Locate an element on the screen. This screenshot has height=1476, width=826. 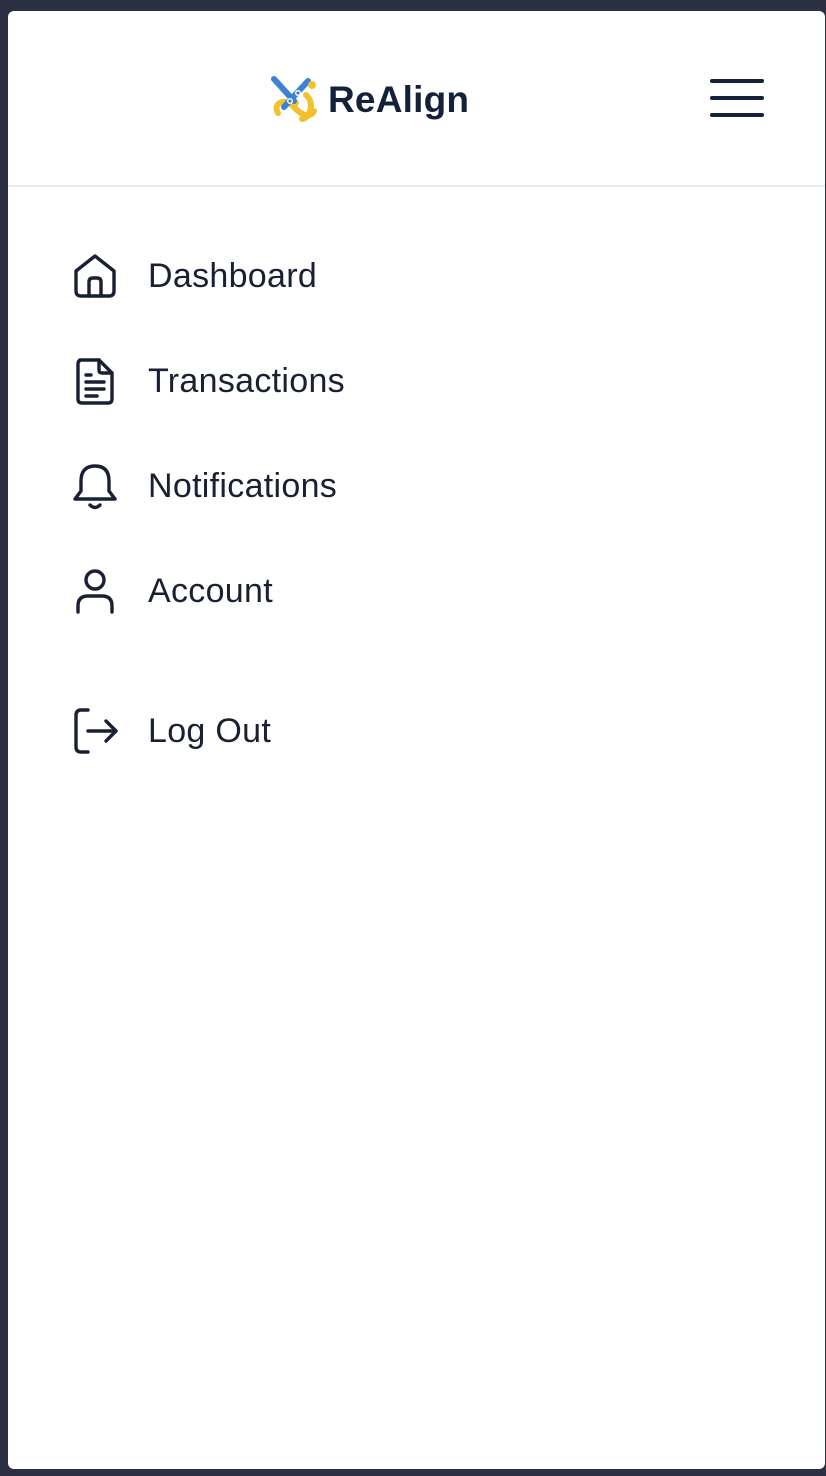
logout-icon is located at coordinates (95, 731).